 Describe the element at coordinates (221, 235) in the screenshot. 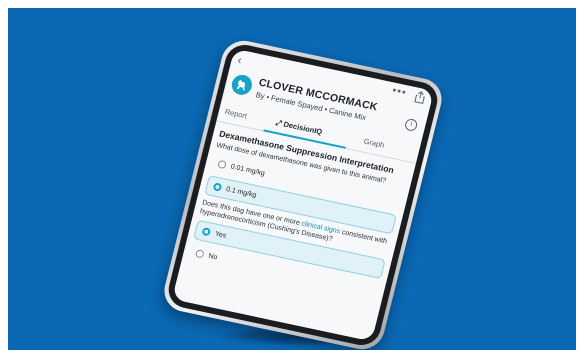

I see `option-label: Yes` at that location.